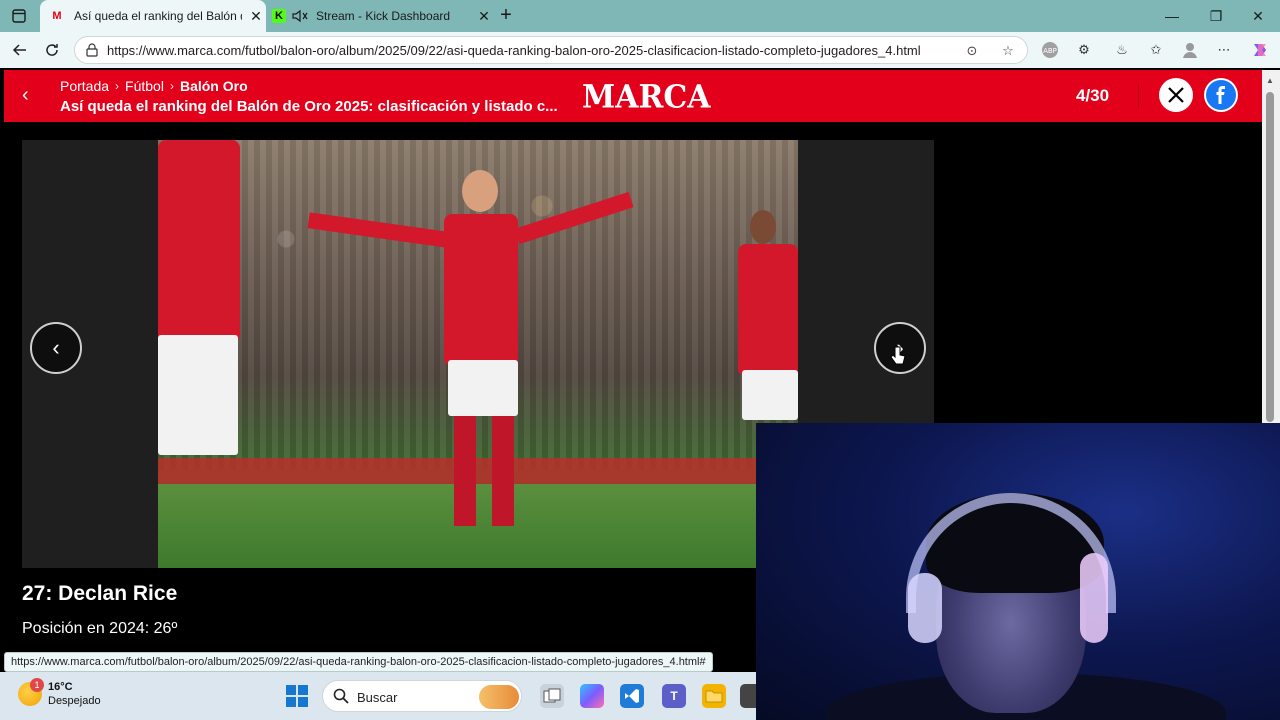  Describe the element at coordinates (1094, 598) in the screenshot. I see `headset-right-icon` at that location.